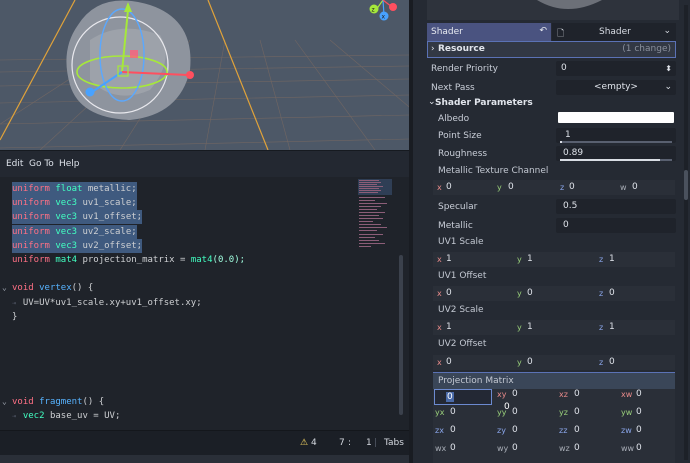 The width and height of the screenshot is (690, 463). Describe the element at coordinates (554, 327) in the screenshot. I see `uv2-scale-vector` at that location.